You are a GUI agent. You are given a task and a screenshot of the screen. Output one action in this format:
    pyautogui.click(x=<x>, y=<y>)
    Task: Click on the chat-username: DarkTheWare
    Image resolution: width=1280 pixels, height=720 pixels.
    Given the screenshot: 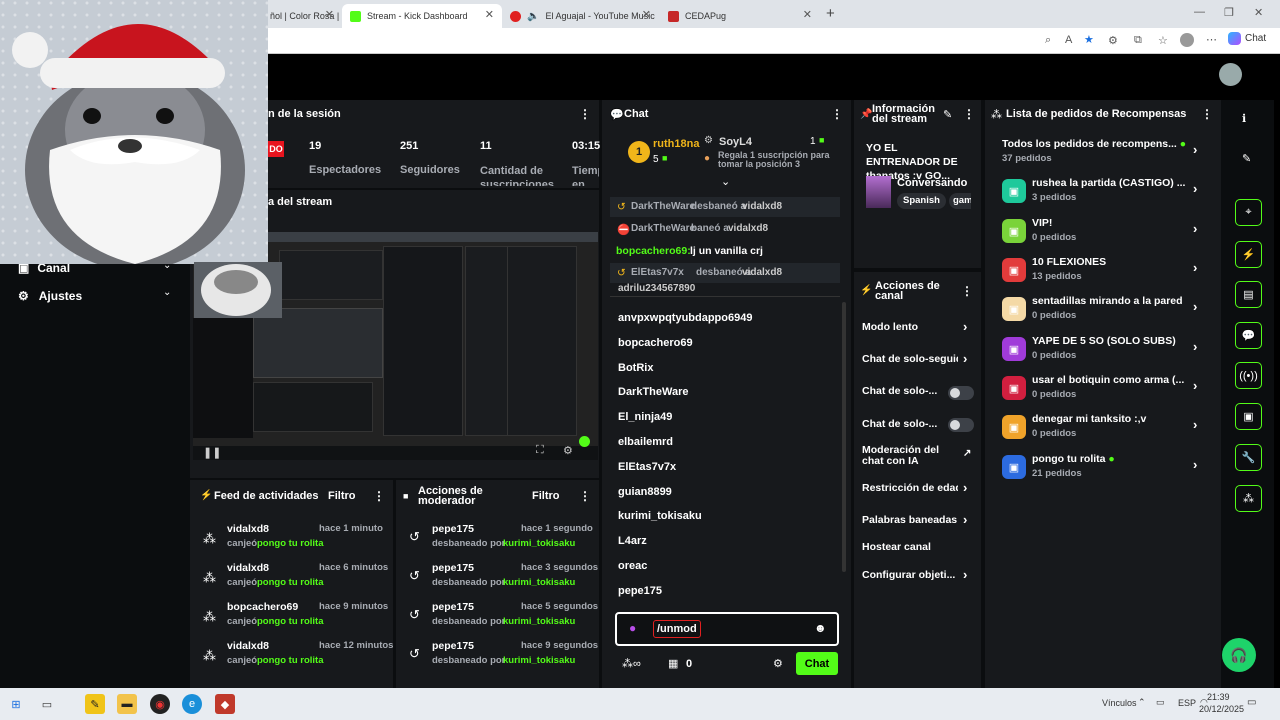 What is the action you would take?
    pyautogui.click(x=663, y=206)
    